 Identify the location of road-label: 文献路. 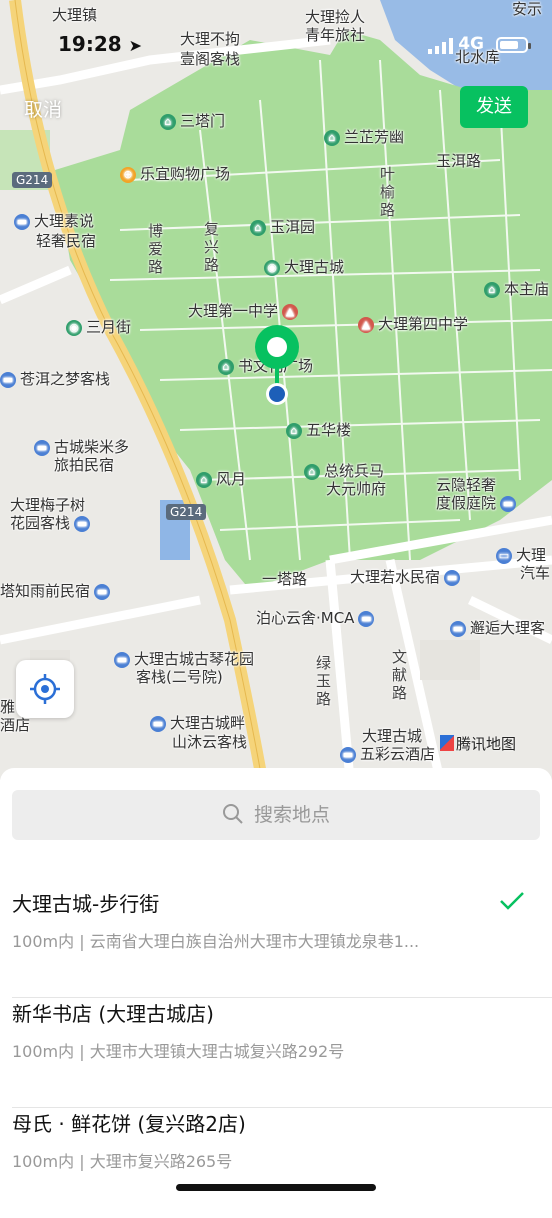
(400, 675).